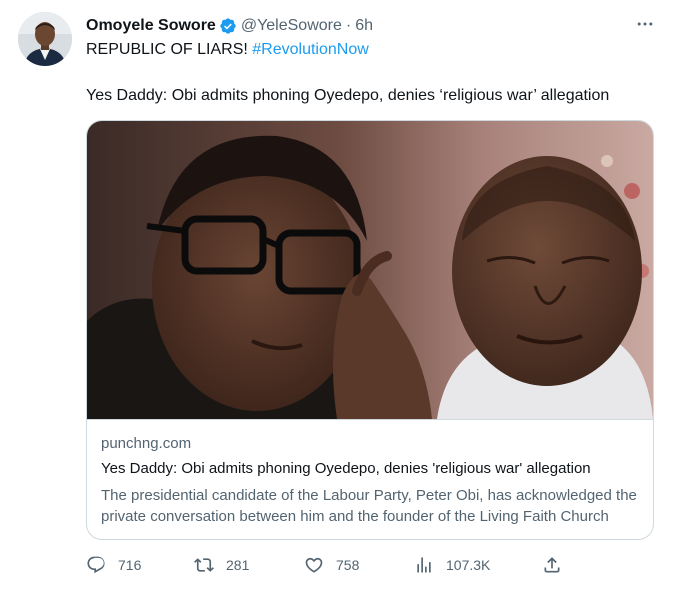  I want to click on author-handle: @YeleSowore, so click(291, 26).